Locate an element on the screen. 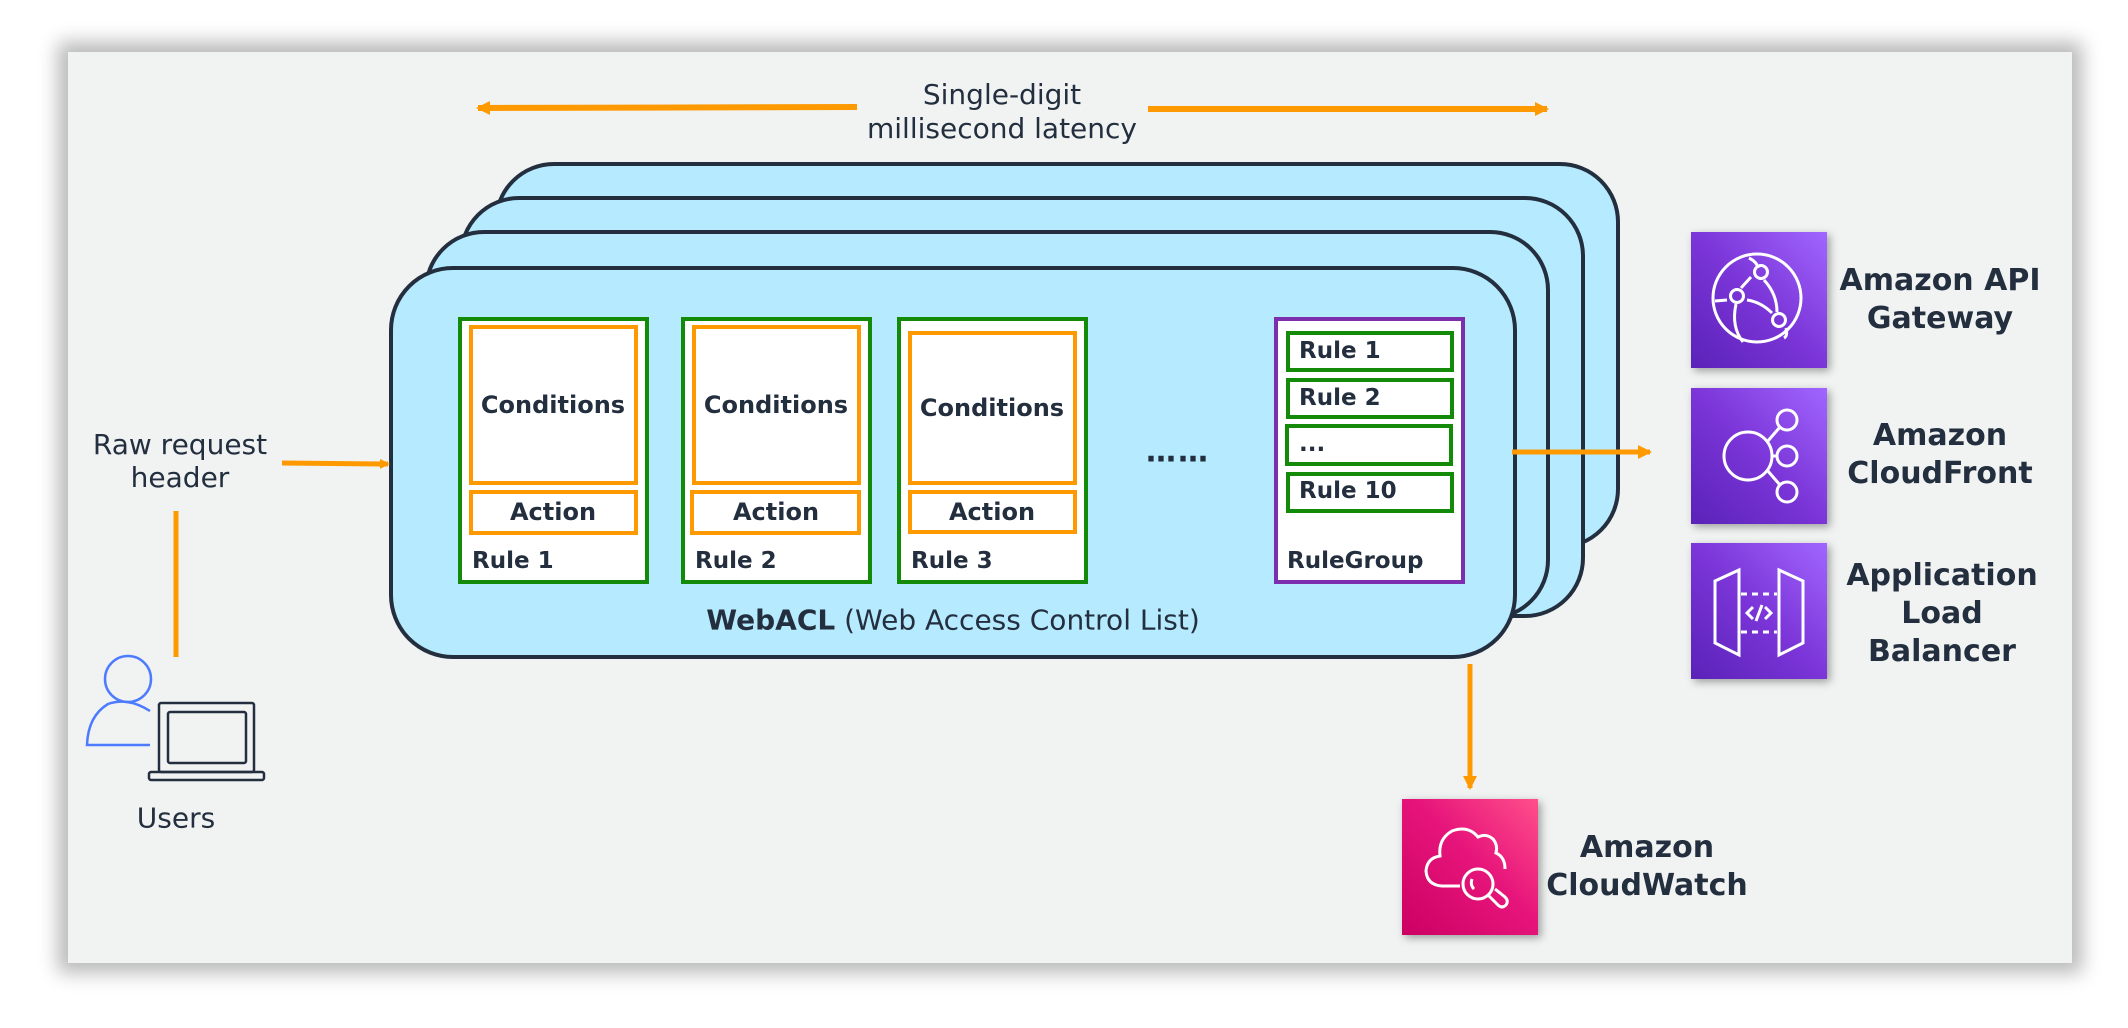 The image size is (2128, 1028). rule-2-conditions-label: Conditions is located at coordinates (776, 405).